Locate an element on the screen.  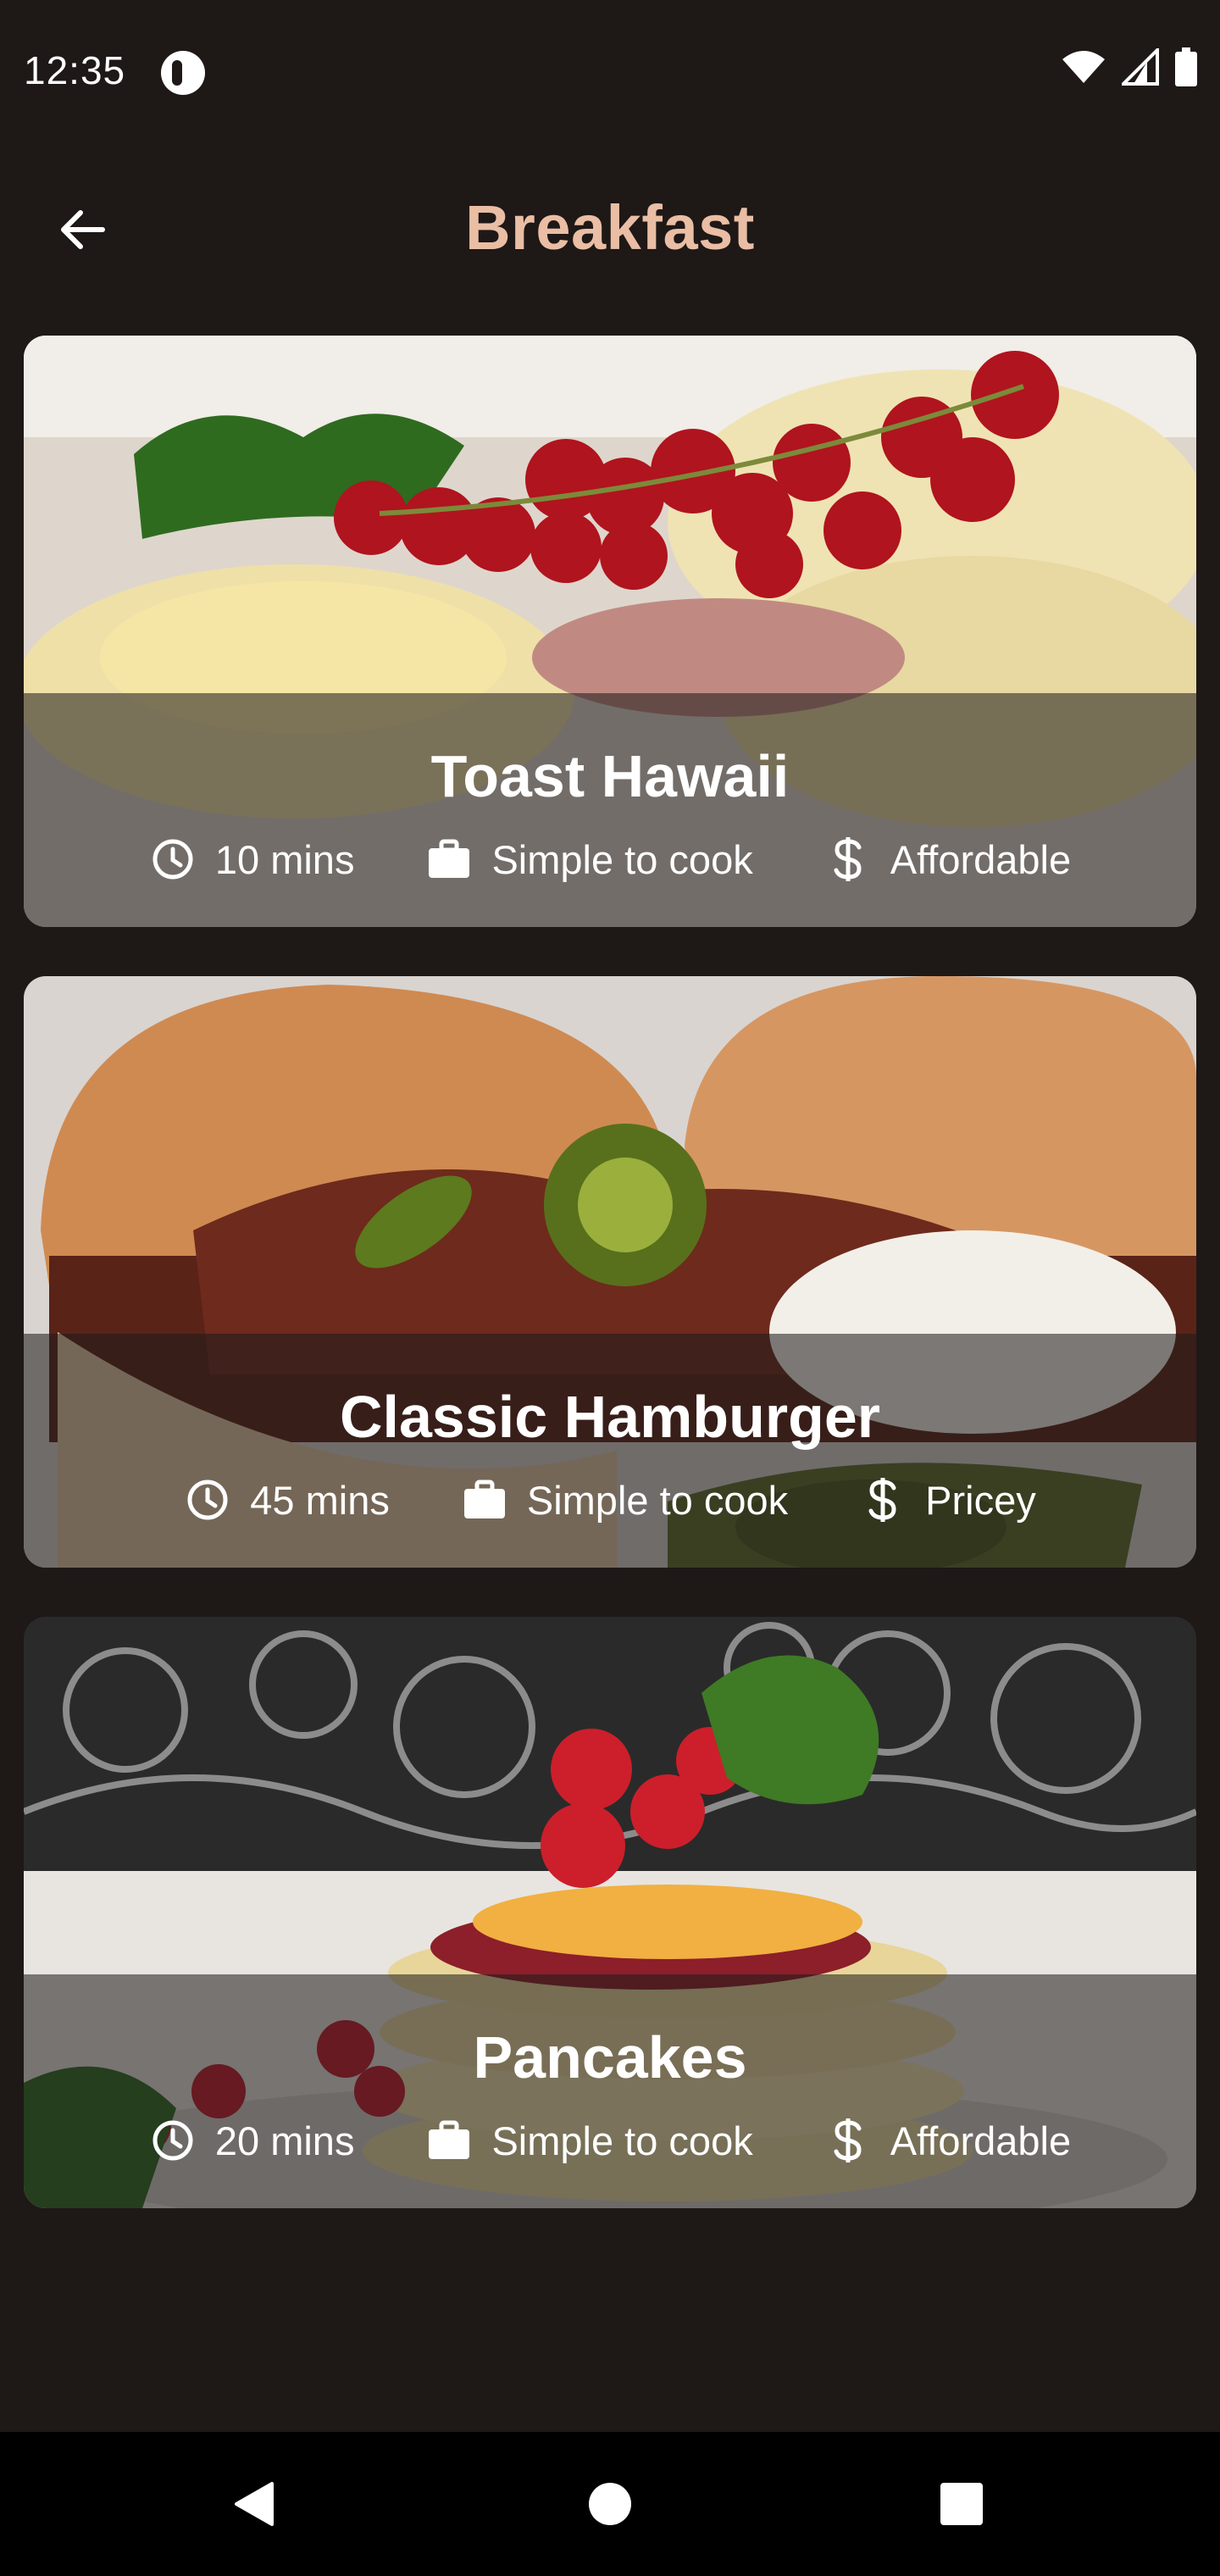
meal-title: Pancakes is located at coordinates (610, 2057).